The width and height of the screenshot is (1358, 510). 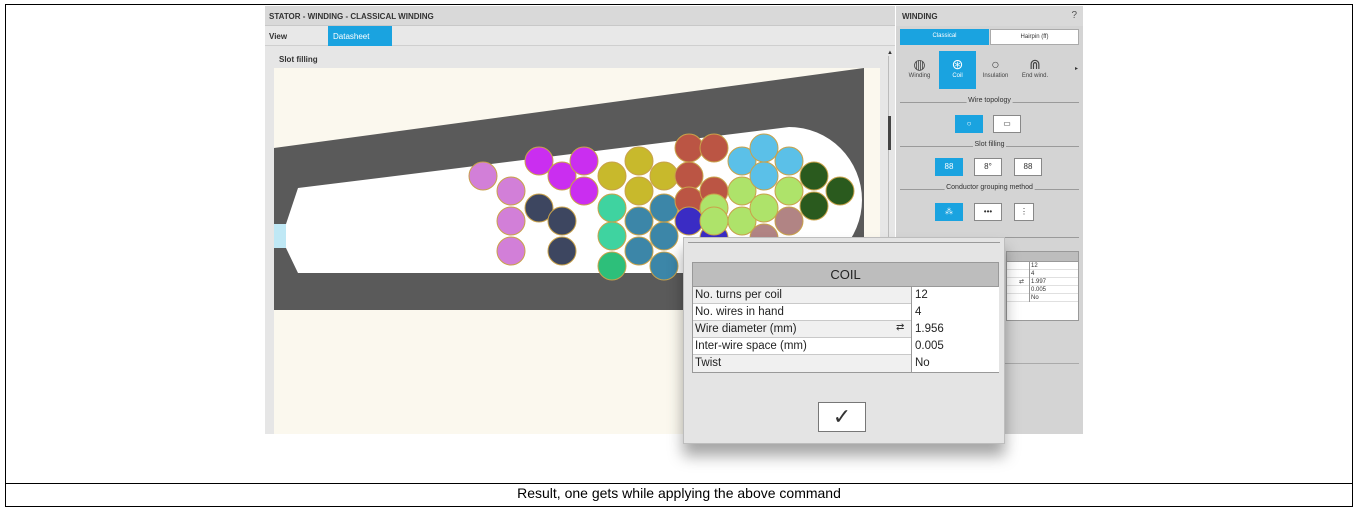 I want to click on wire-diameter-label: Wire diameter (mm), so click(x=746, y=329).